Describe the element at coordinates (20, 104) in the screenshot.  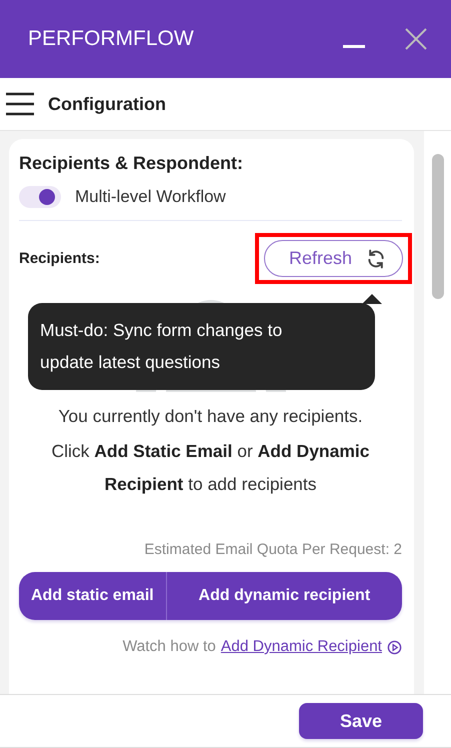
I see `menu-icon` at that location.